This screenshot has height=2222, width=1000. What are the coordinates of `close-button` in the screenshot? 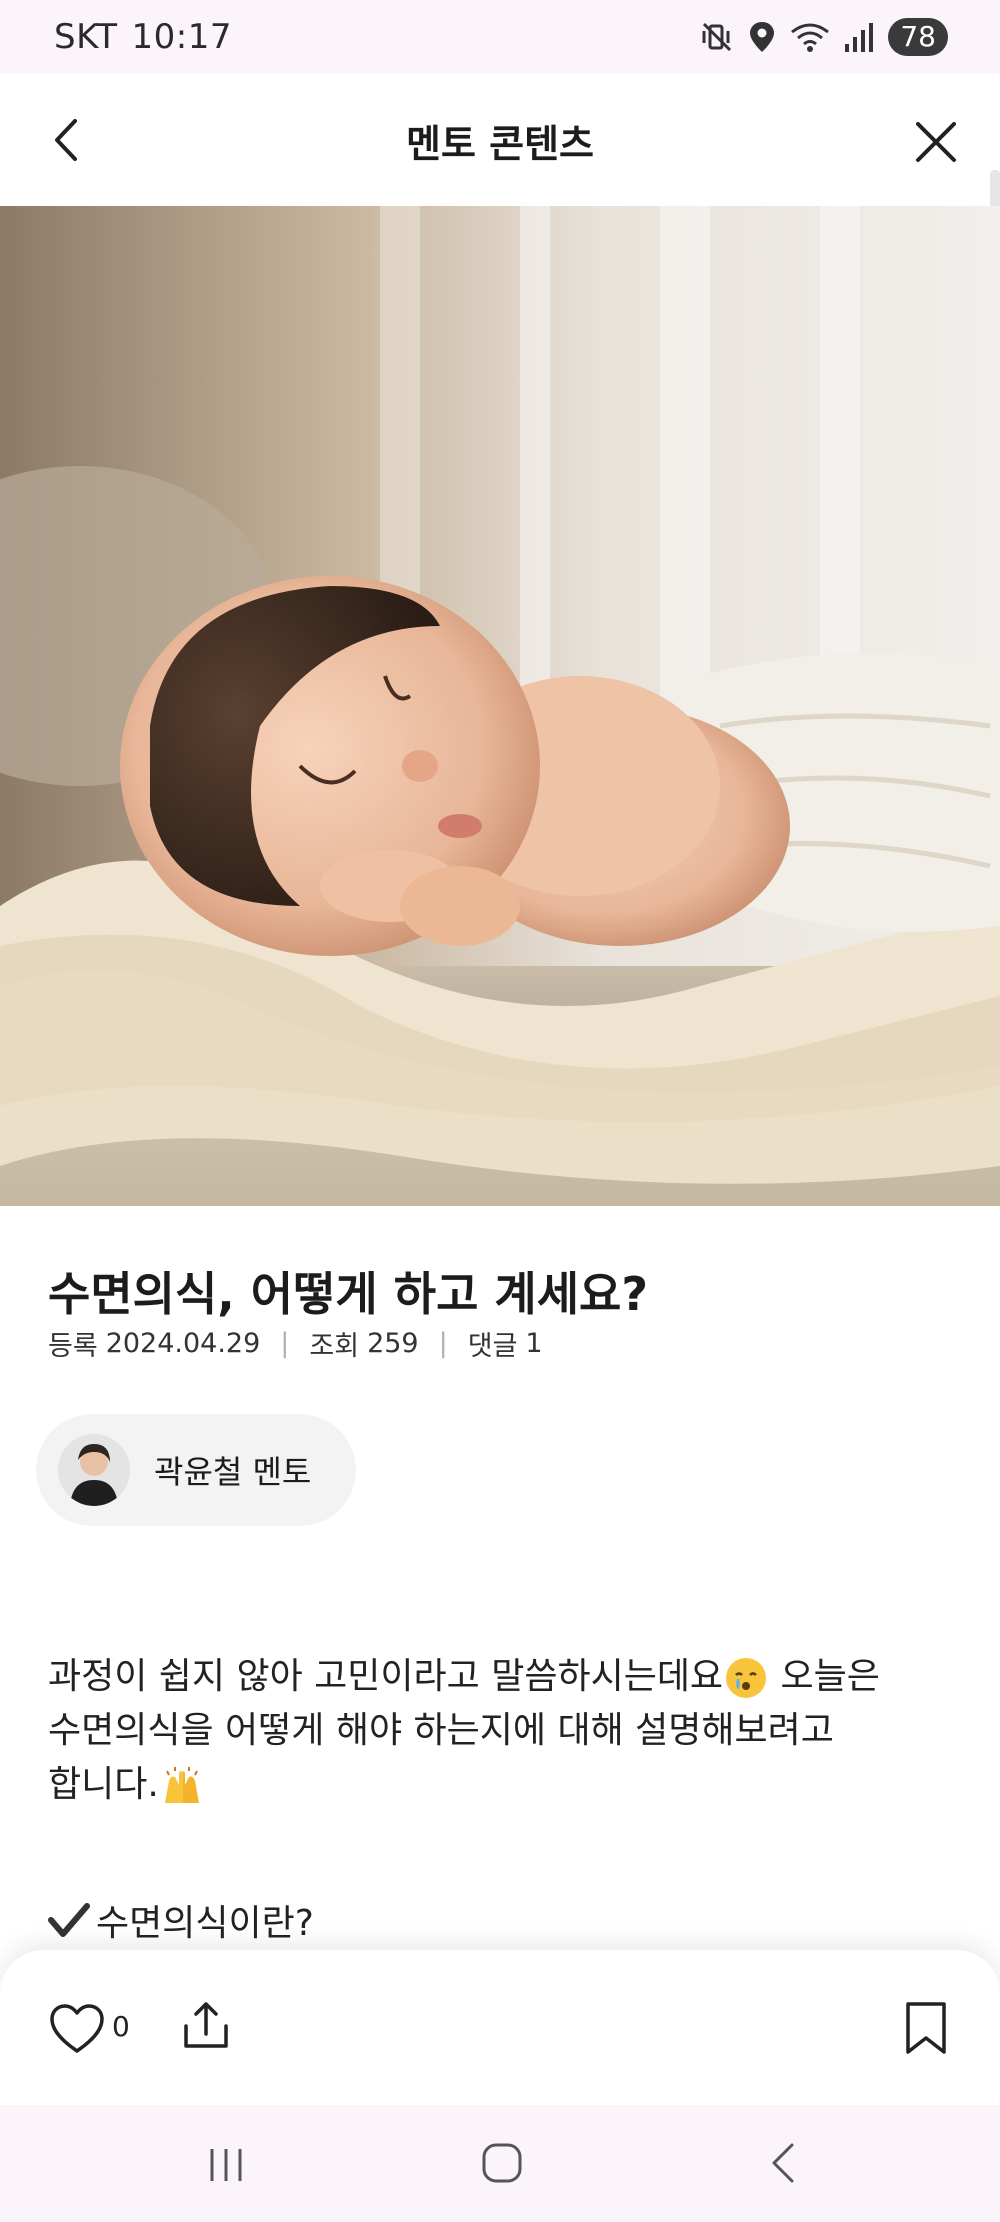 It's located at (936, 142).